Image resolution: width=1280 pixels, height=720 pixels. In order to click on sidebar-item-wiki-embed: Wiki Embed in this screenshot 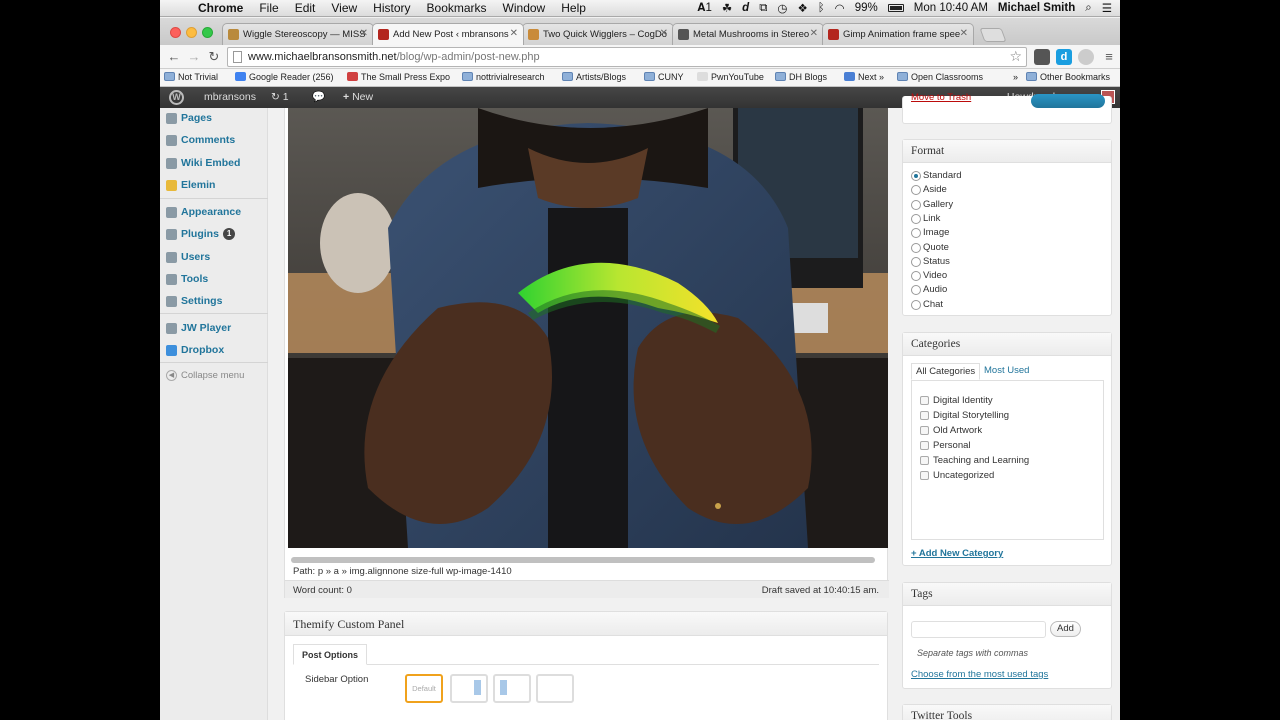, I will do `click(214, 164)`.